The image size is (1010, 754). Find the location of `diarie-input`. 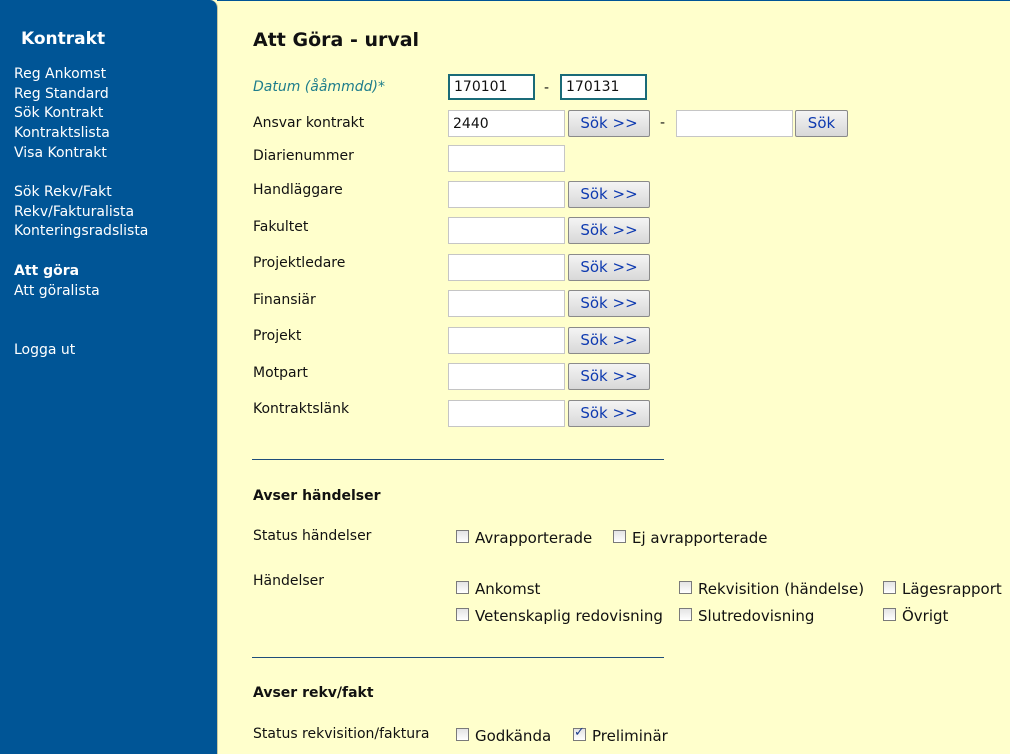

diarie-input is located at coordinates (506, 158).